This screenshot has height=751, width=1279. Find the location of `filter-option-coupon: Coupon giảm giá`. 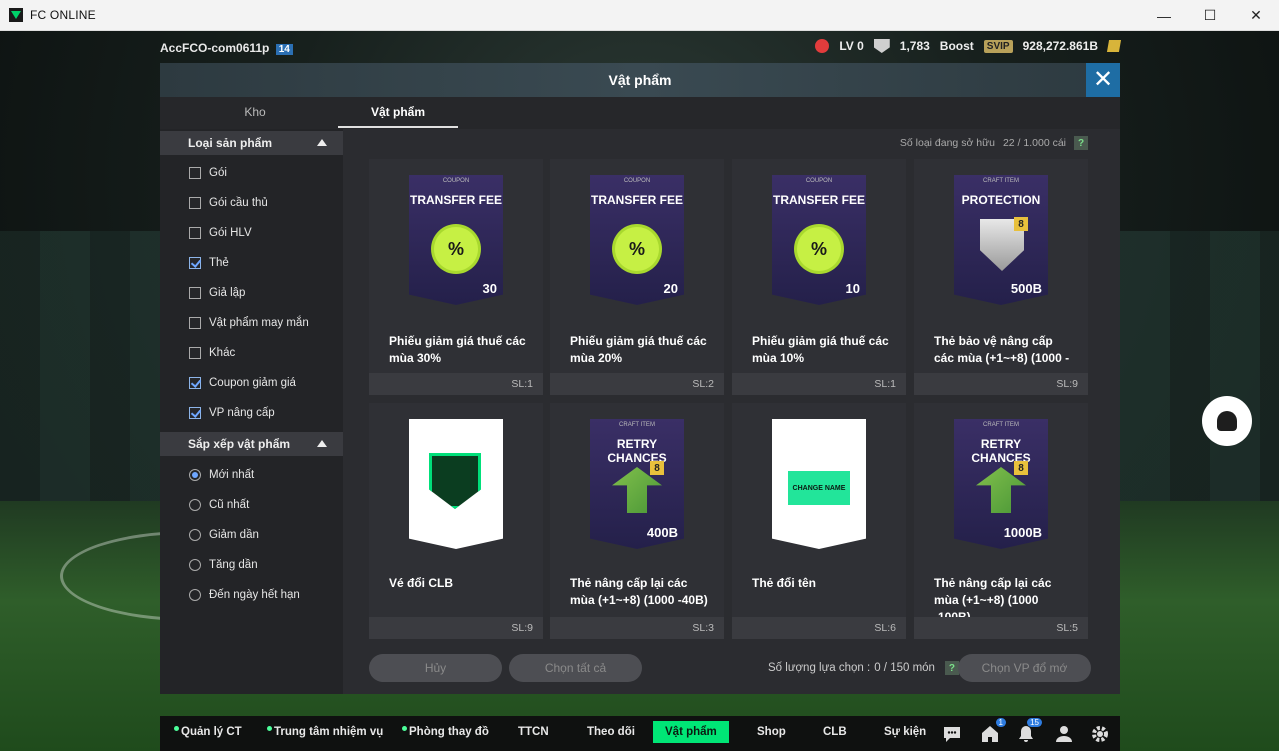

filter-option-coupon: Coupon giảm giá is located at coordinates (242, 383).